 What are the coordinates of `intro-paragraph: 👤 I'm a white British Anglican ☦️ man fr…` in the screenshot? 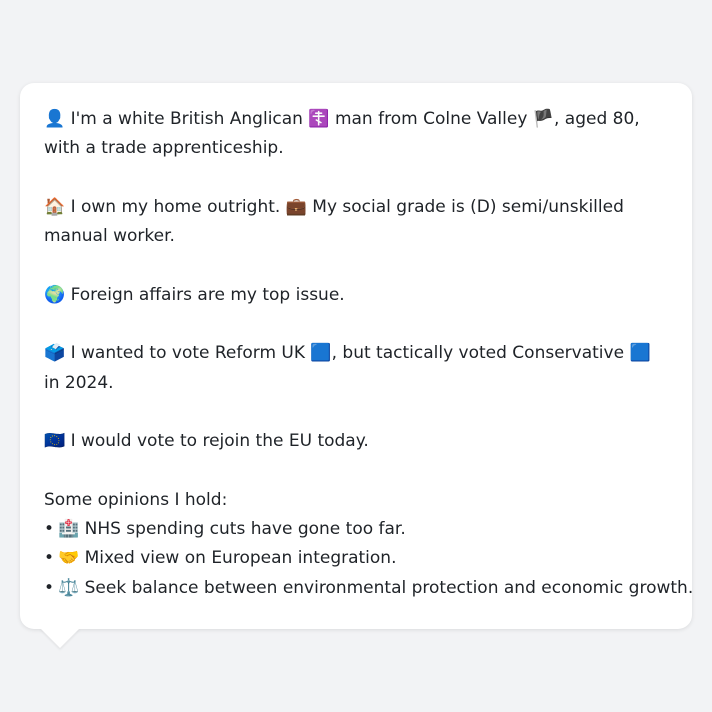 It's located at (356, 134).